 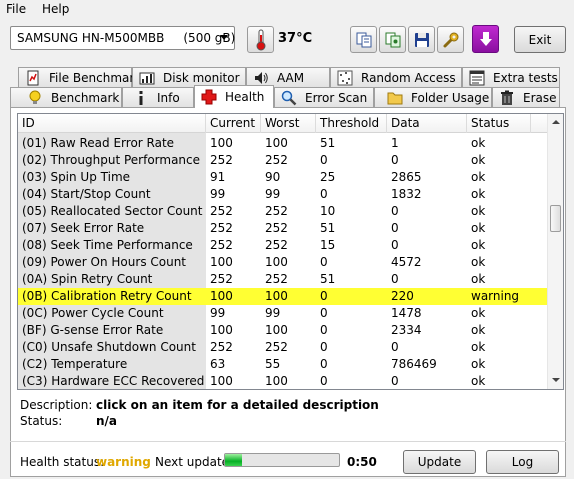 What do you see at coordinates (189, 77) in the screenshot?
I see `tab-disk-monitor: Disk monitor` at bounding box center [189, 77].